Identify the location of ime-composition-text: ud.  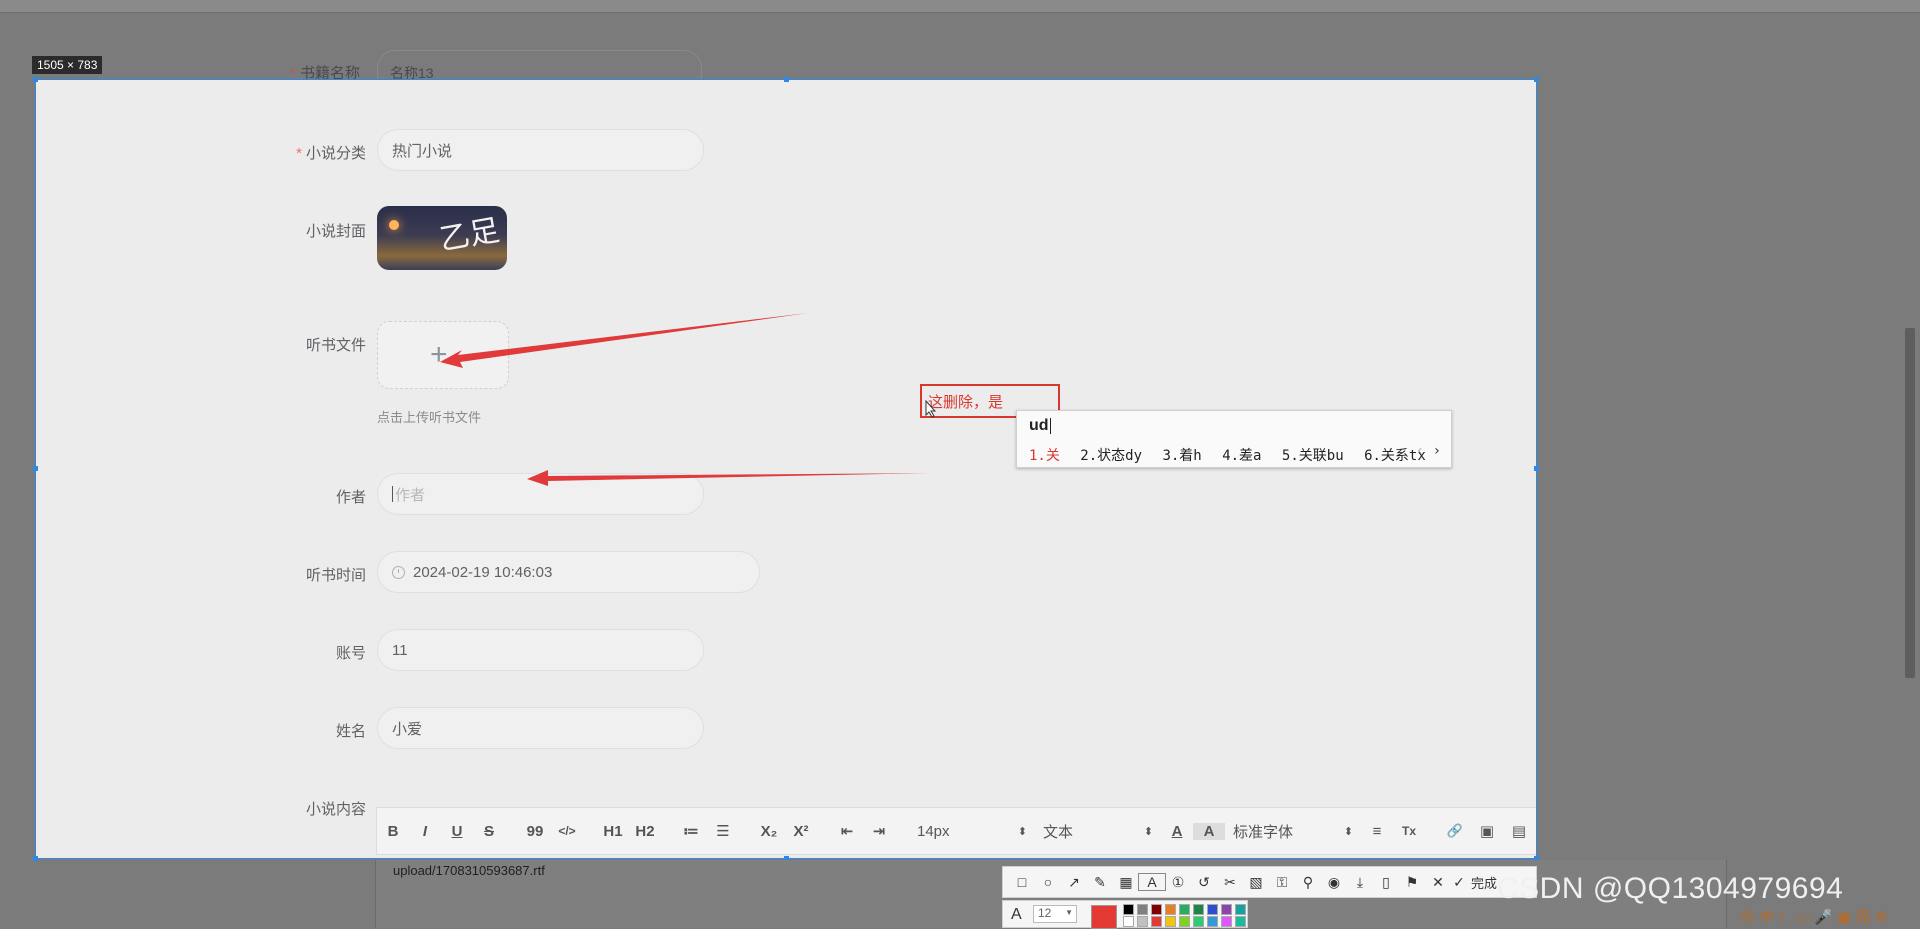
(1039, 425).